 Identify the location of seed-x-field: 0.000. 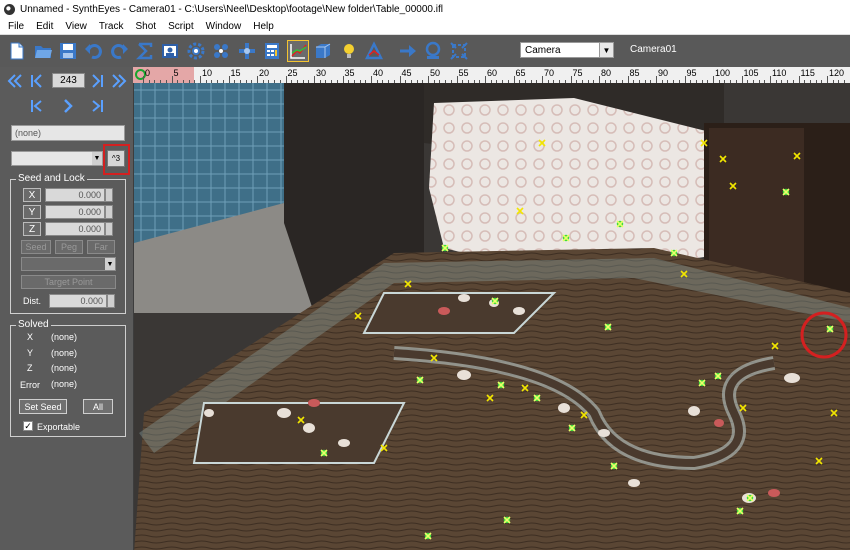
(75, 195).